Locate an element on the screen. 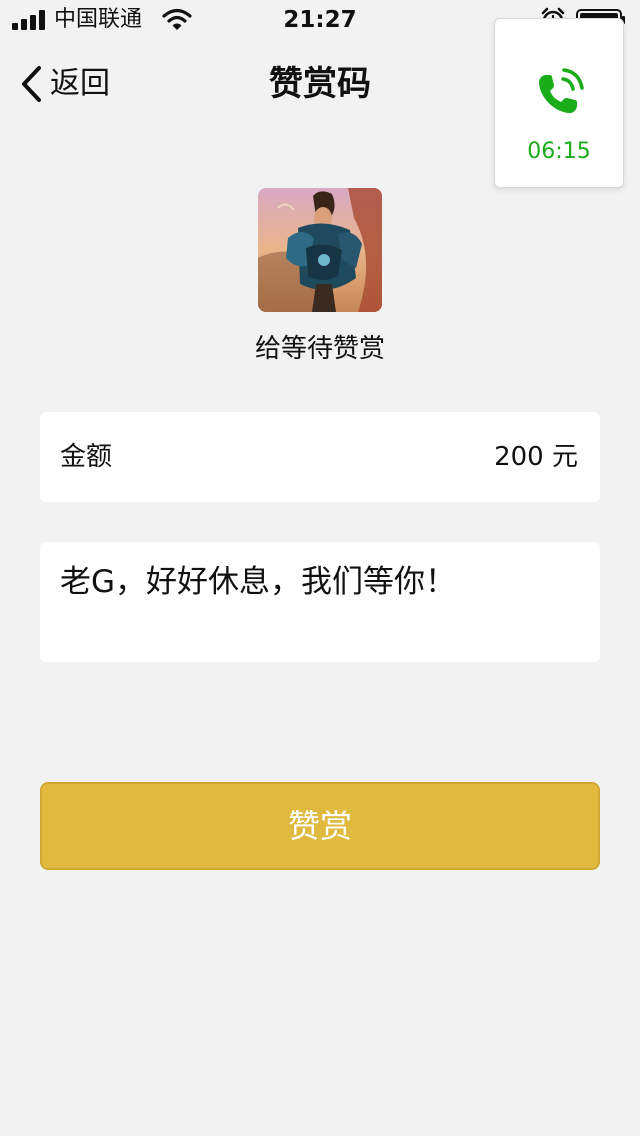 This screenshot has width=640, height=1136. message-text: 老G，好好休息，我们等你！ is located at coordinates (258, 582).